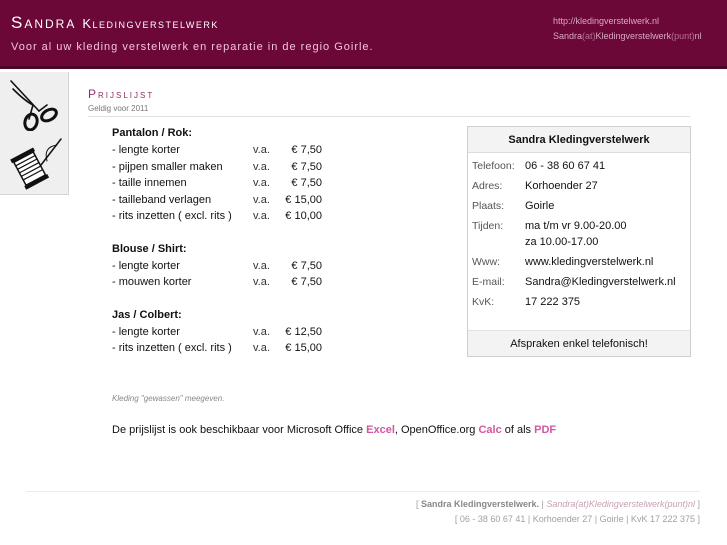 This screenshot has width=727, height=545. Describe the element at coordinates (303, 331) in the screenshot. I see `price-amount: € 12,50` at that location.